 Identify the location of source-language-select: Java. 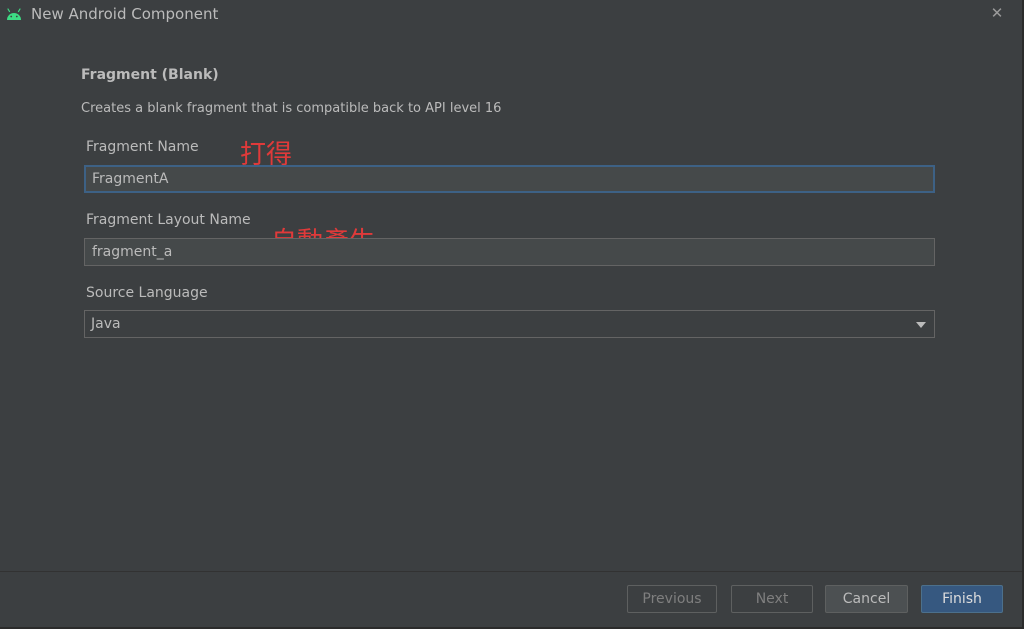
(509, 324).